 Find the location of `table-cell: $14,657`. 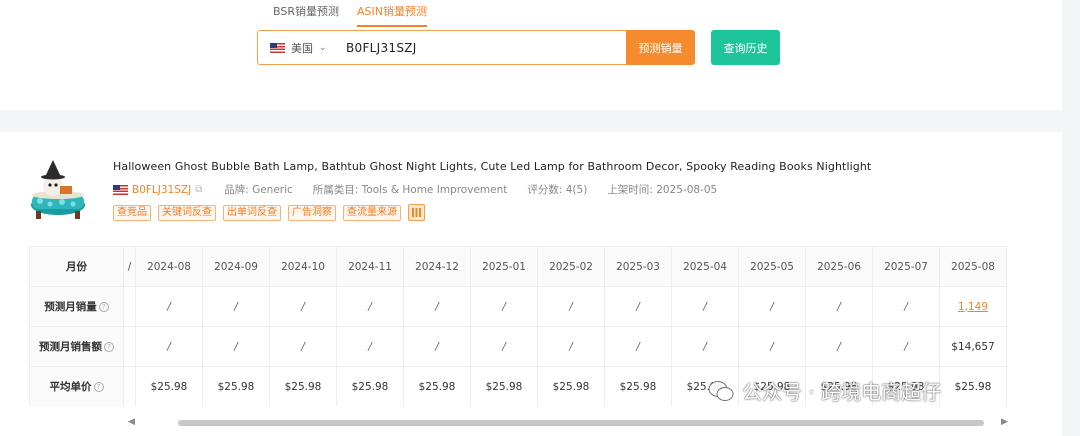

table-cell: $14,657 is located at coordinates (973, 346).